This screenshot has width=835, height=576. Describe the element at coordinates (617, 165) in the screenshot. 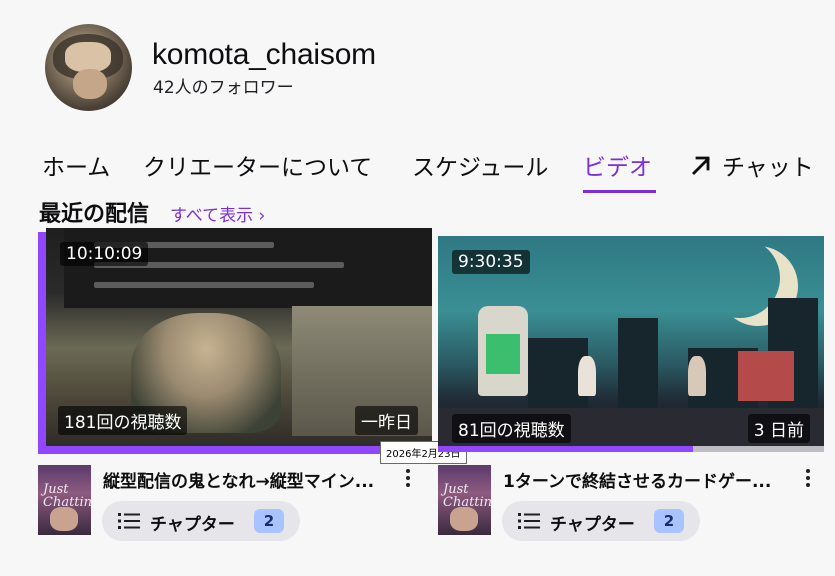

I see `tab-videos: ビデオ` at that location.